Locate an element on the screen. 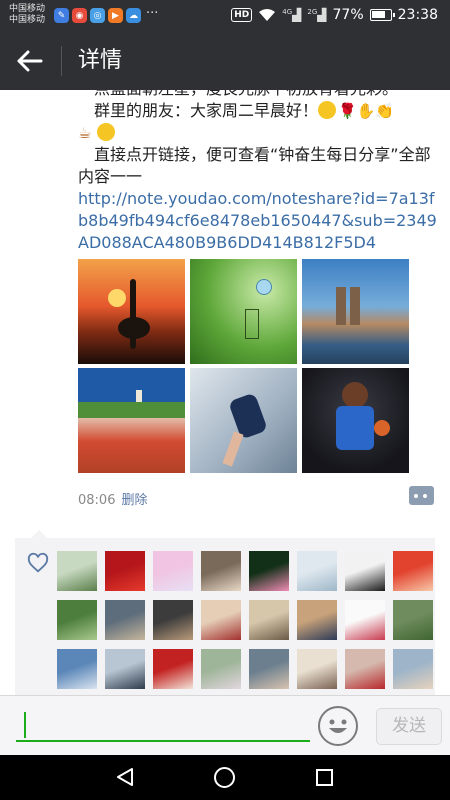 The height and width of the screenshot is (800, 450). smile-emoji-icon is located at coordinates (327, 110).